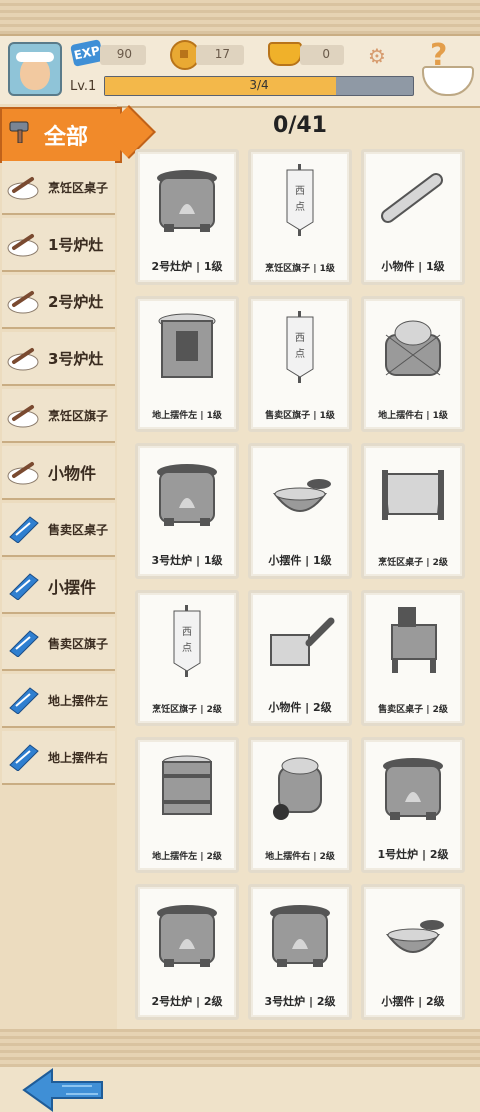 Image resolution: width=480 pixels, height=1112 pixels. Describe the element at coordinates (413, 348) in the screenshot. I see `basket-icon` at that location.